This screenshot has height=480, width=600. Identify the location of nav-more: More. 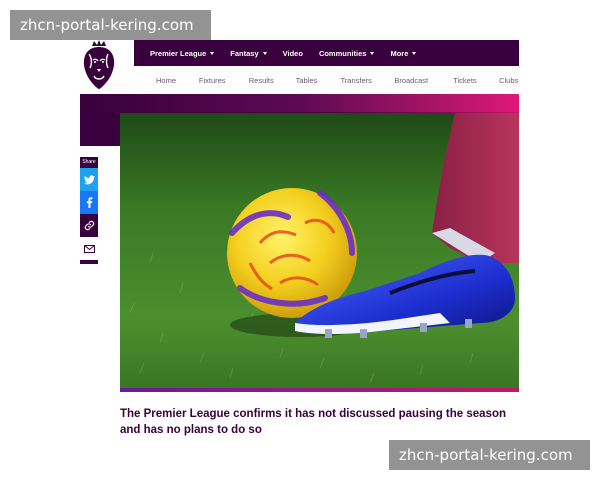
(403, 53).